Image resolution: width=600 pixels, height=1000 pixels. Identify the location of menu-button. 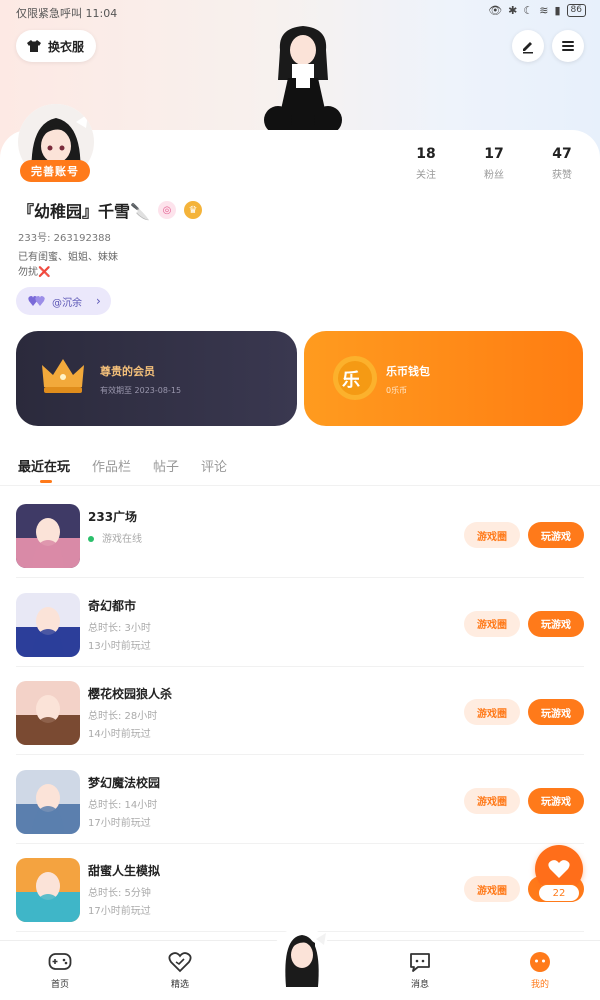
(568, 46).